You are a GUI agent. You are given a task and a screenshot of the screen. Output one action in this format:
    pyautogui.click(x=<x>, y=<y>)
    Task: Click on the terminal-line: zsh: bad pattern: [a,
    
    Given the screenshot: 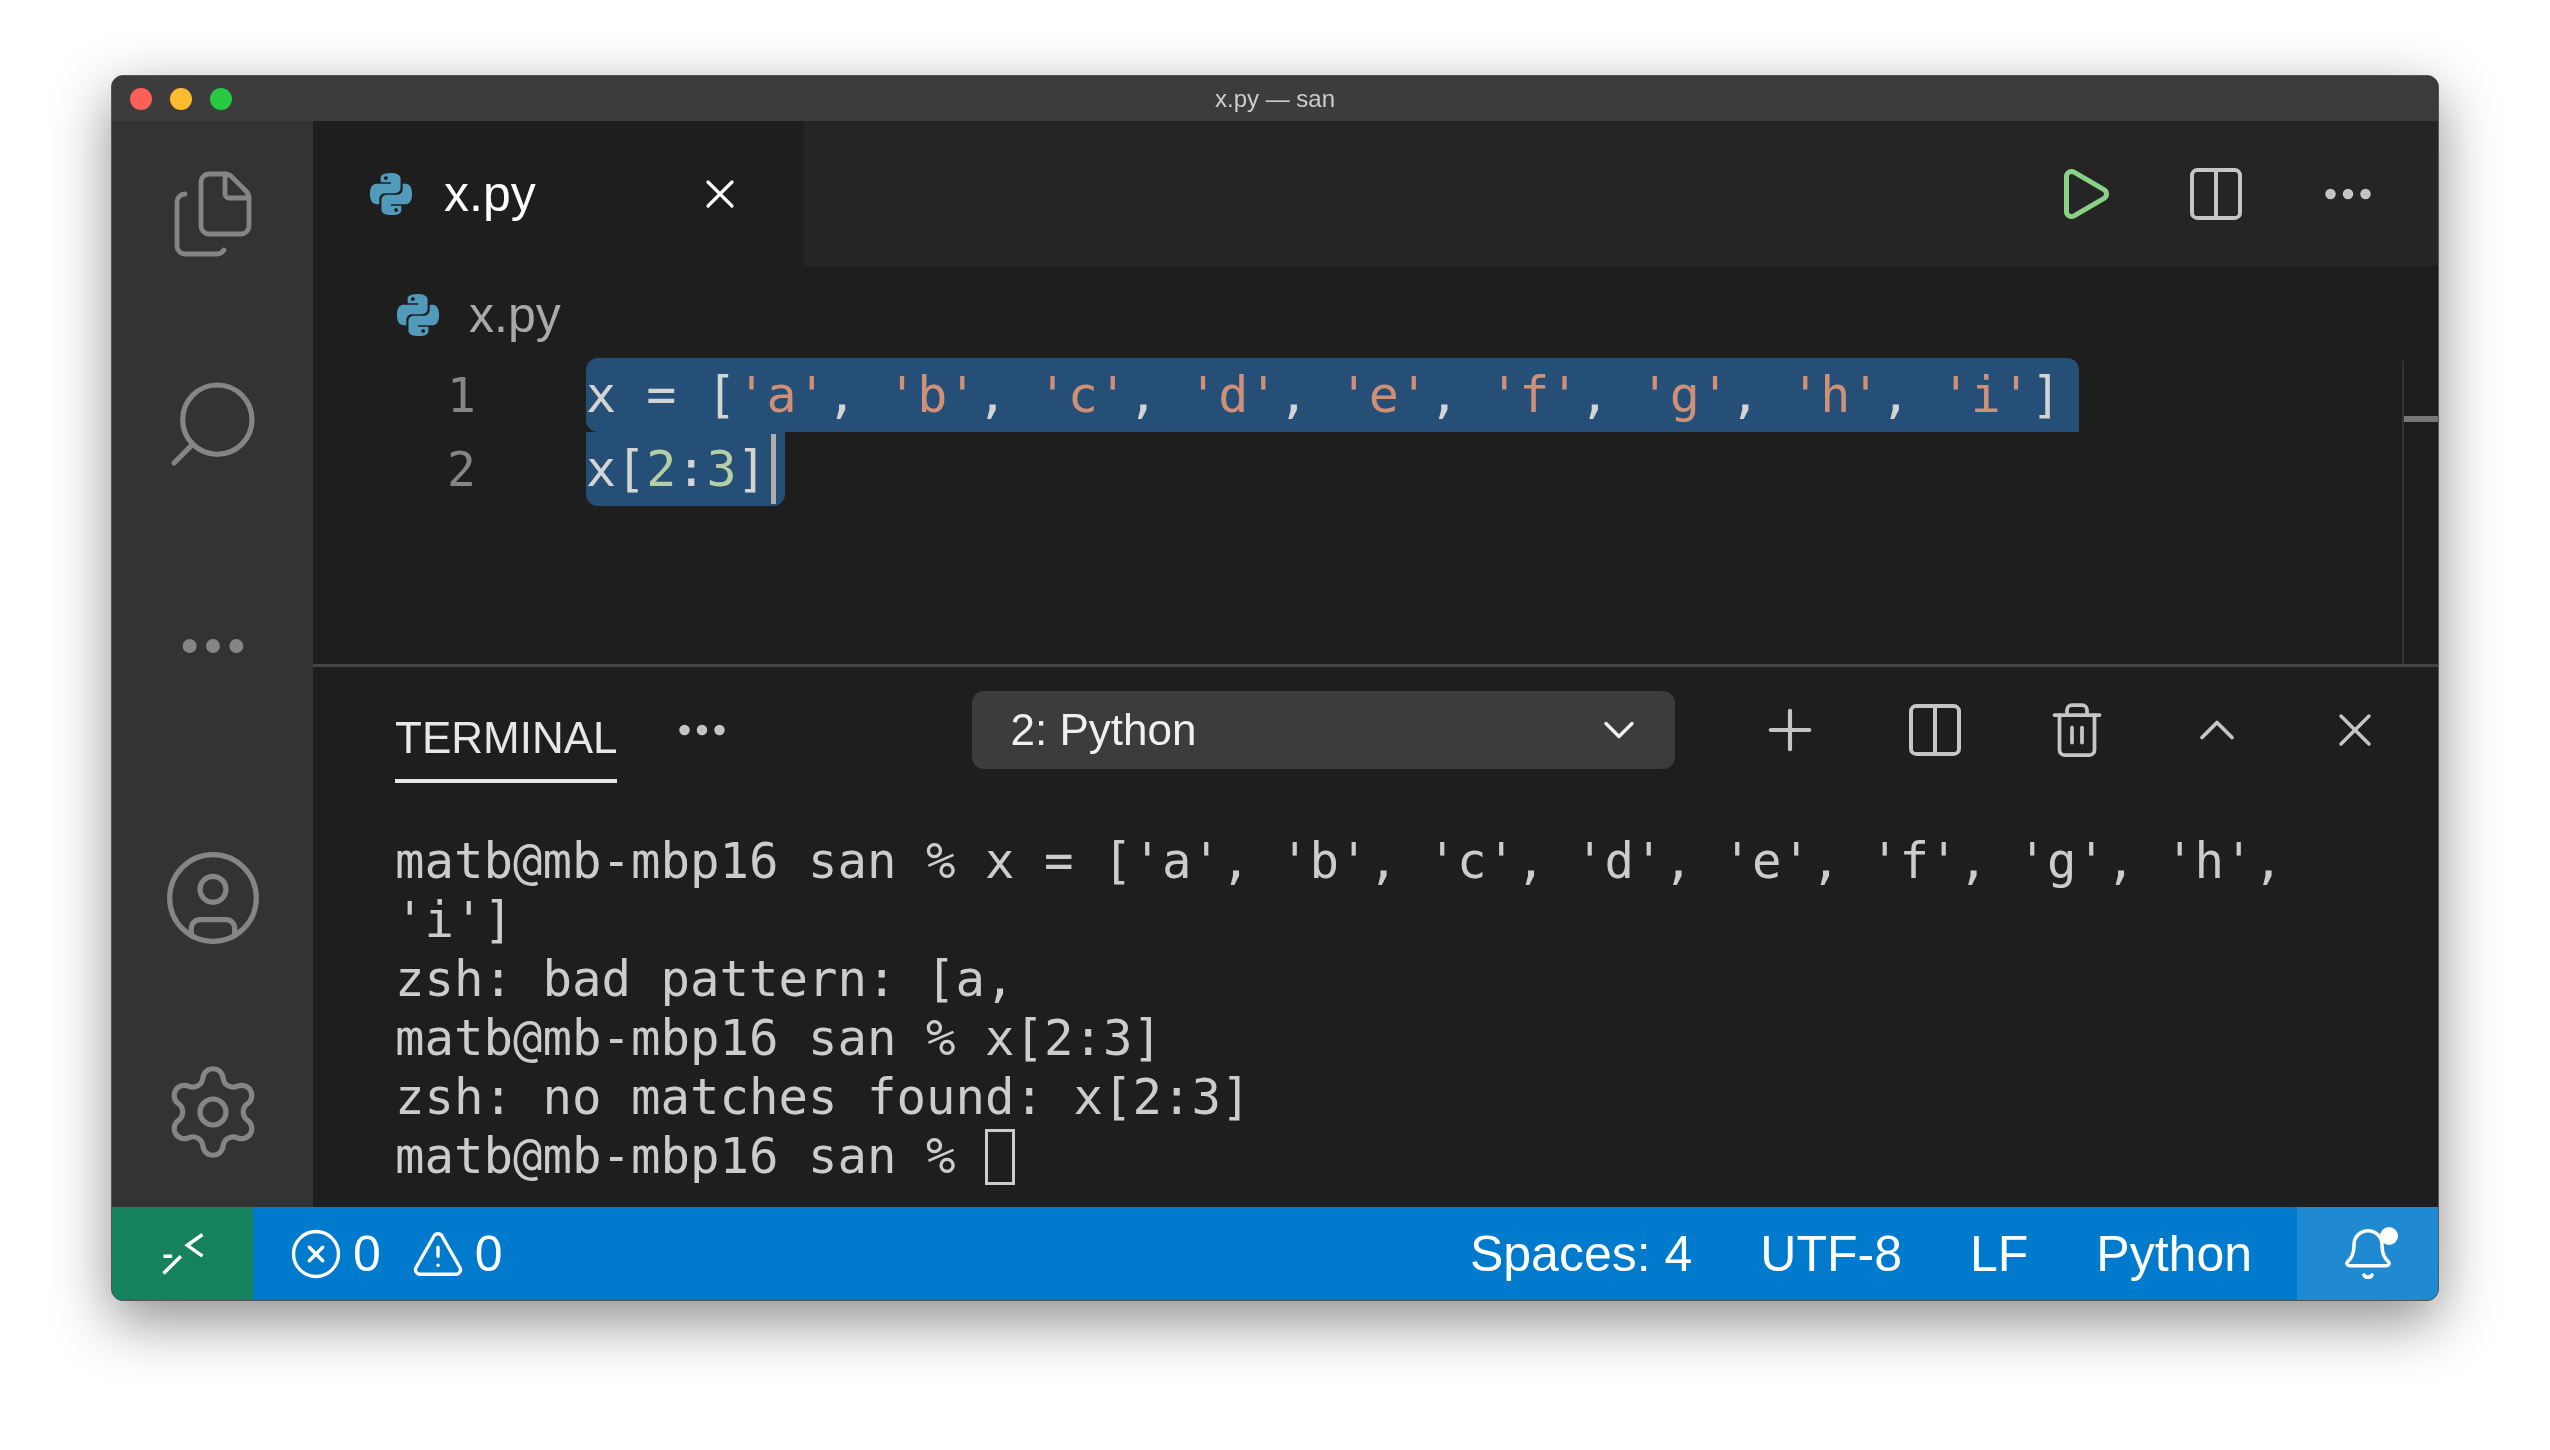 What is the action you would take?
    pyautogui.click(x=705, y=979)
    